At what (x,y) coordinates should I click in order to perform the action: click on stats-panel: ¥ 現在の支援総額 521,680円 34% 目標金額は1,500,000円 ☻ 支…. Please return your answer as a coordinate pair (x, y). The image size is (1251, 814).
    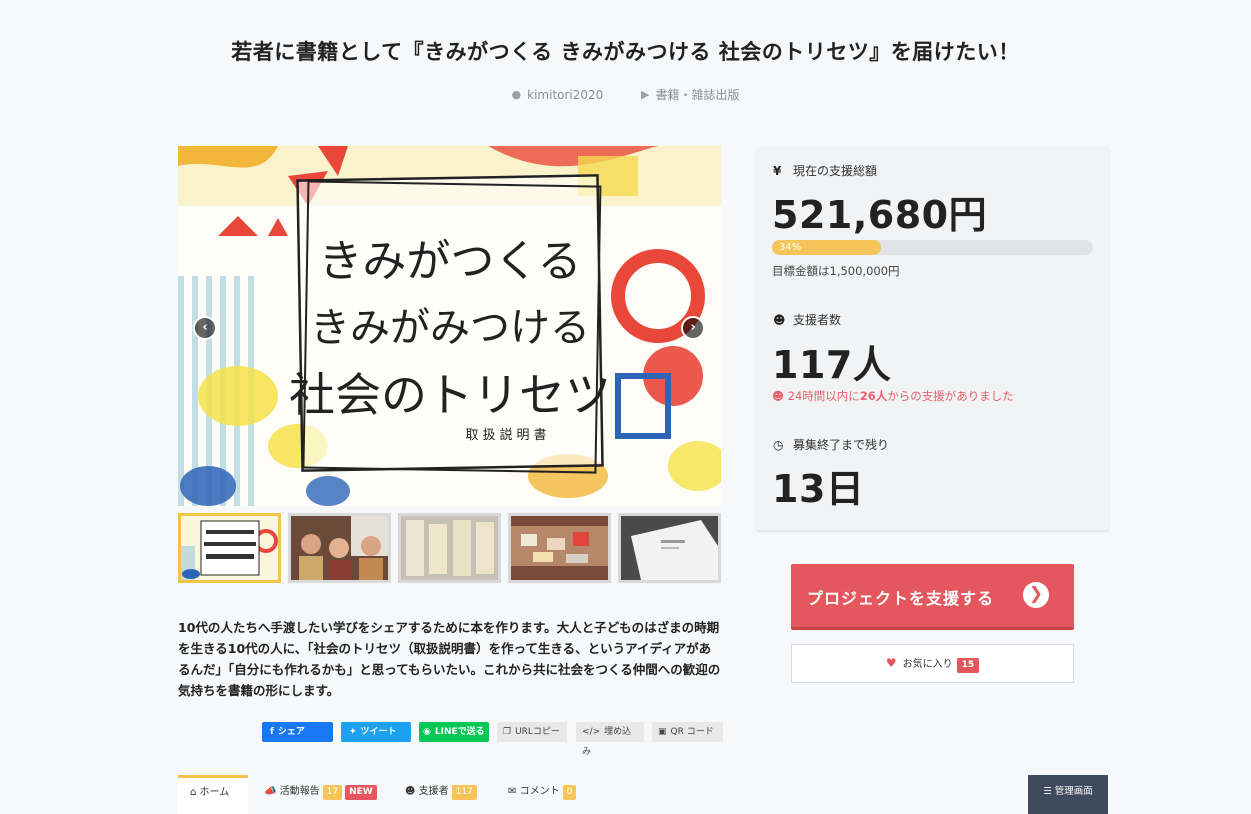
    Looking at the image, I should click on (932, 338).